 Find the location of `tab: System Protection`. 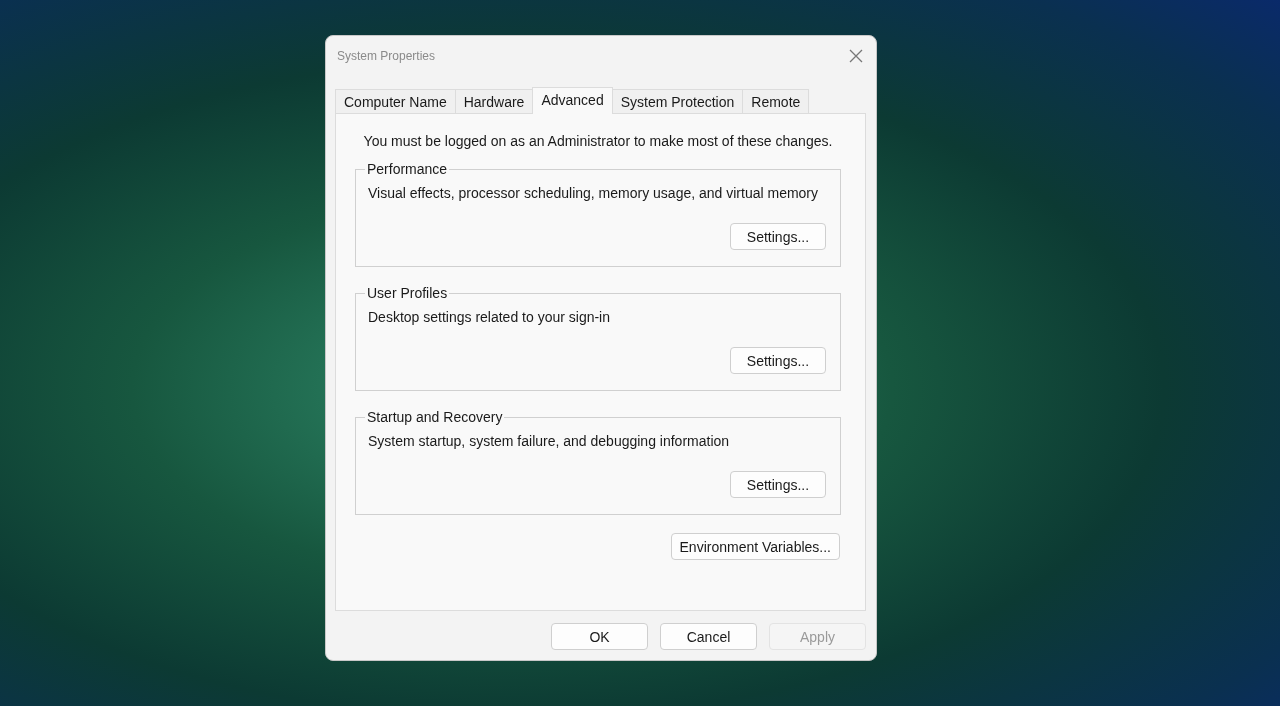

tab: System Protection is located at coordinates (677, 101).